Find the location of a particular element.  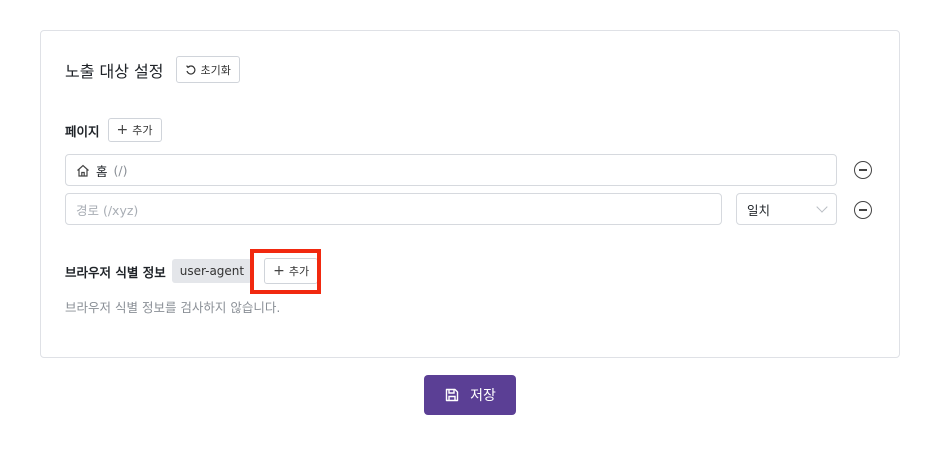

home-page-path: (/) is located at coordinates (120, 170).